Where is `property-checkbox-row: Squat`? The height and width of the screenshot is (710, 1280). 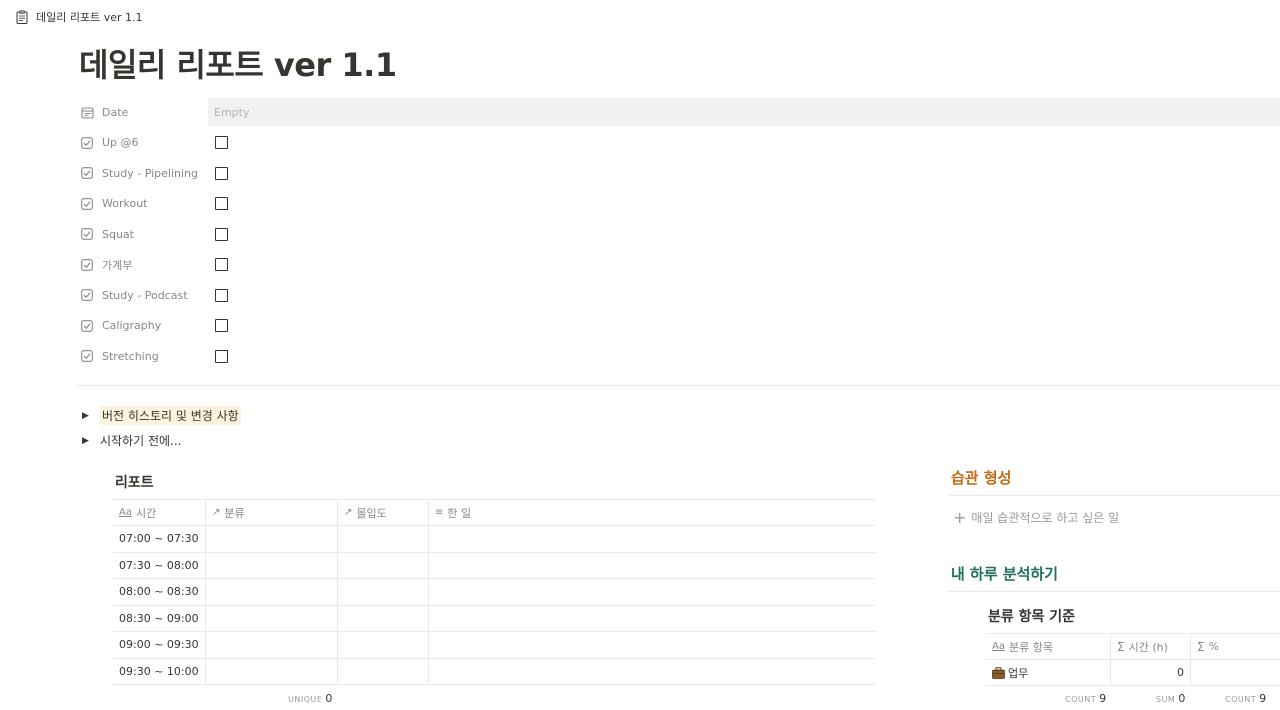
property-checkbox-row: Squat is located at coordinates (678, 234).